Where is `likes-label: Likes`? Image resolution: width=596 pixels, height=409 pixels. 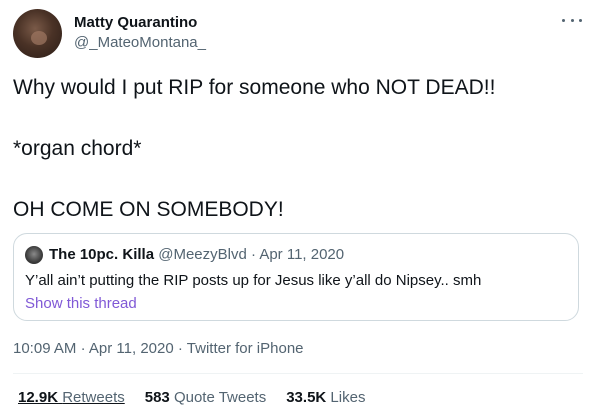 likes-label: Likes is located at coordinates (348, 397).